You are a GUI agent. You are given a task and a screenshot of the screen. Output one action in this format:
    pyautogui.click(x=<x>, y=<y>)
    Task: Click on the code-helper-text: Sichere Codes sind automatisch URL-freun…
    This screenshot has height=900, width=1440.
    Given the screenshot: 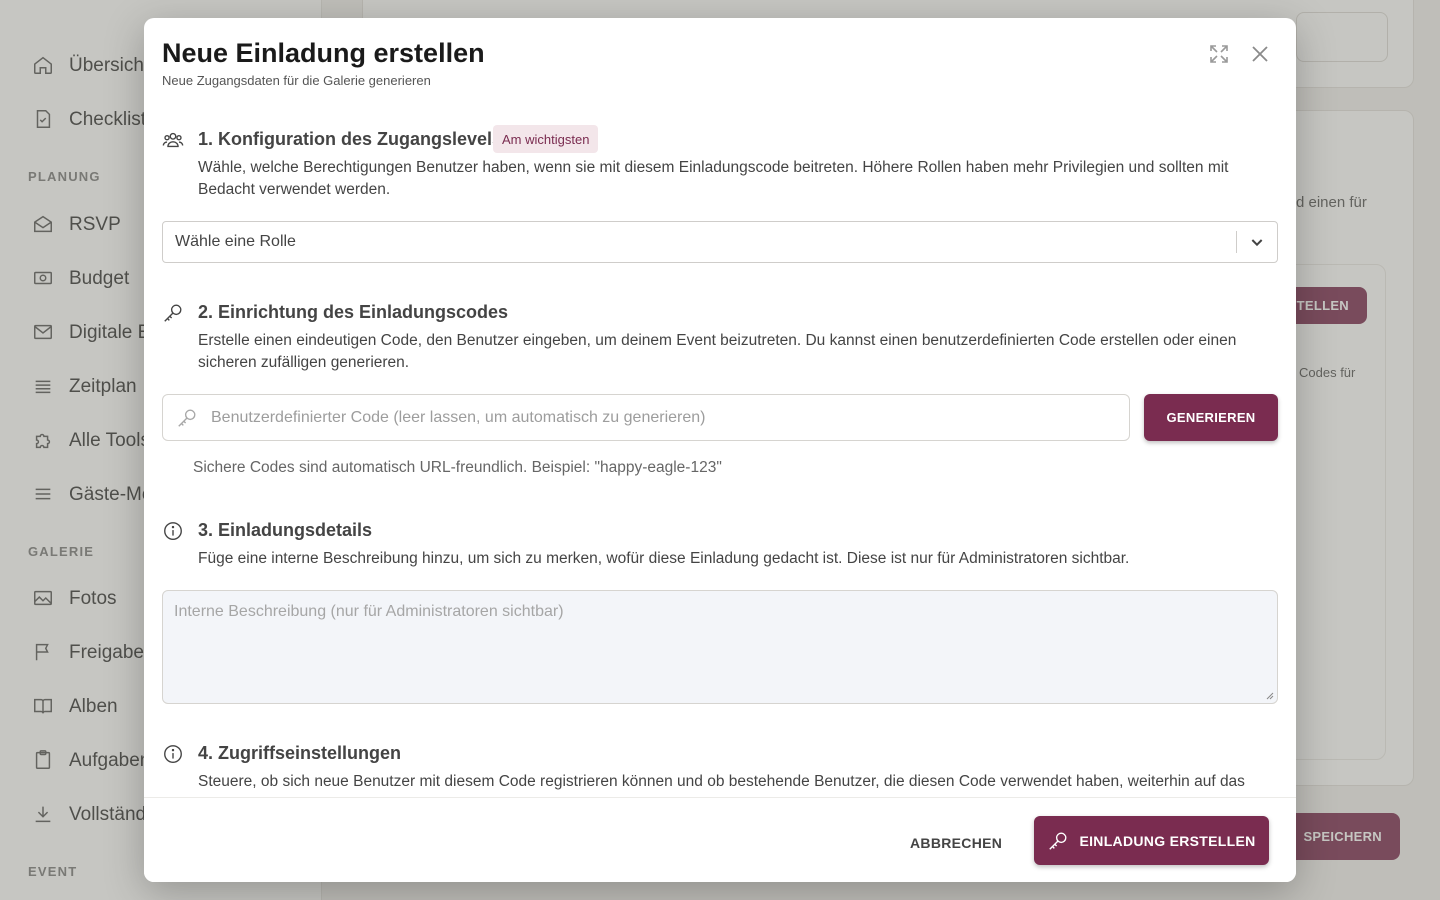 What is the action you would take?
    pyautogui.click(x=457, y=467)
    